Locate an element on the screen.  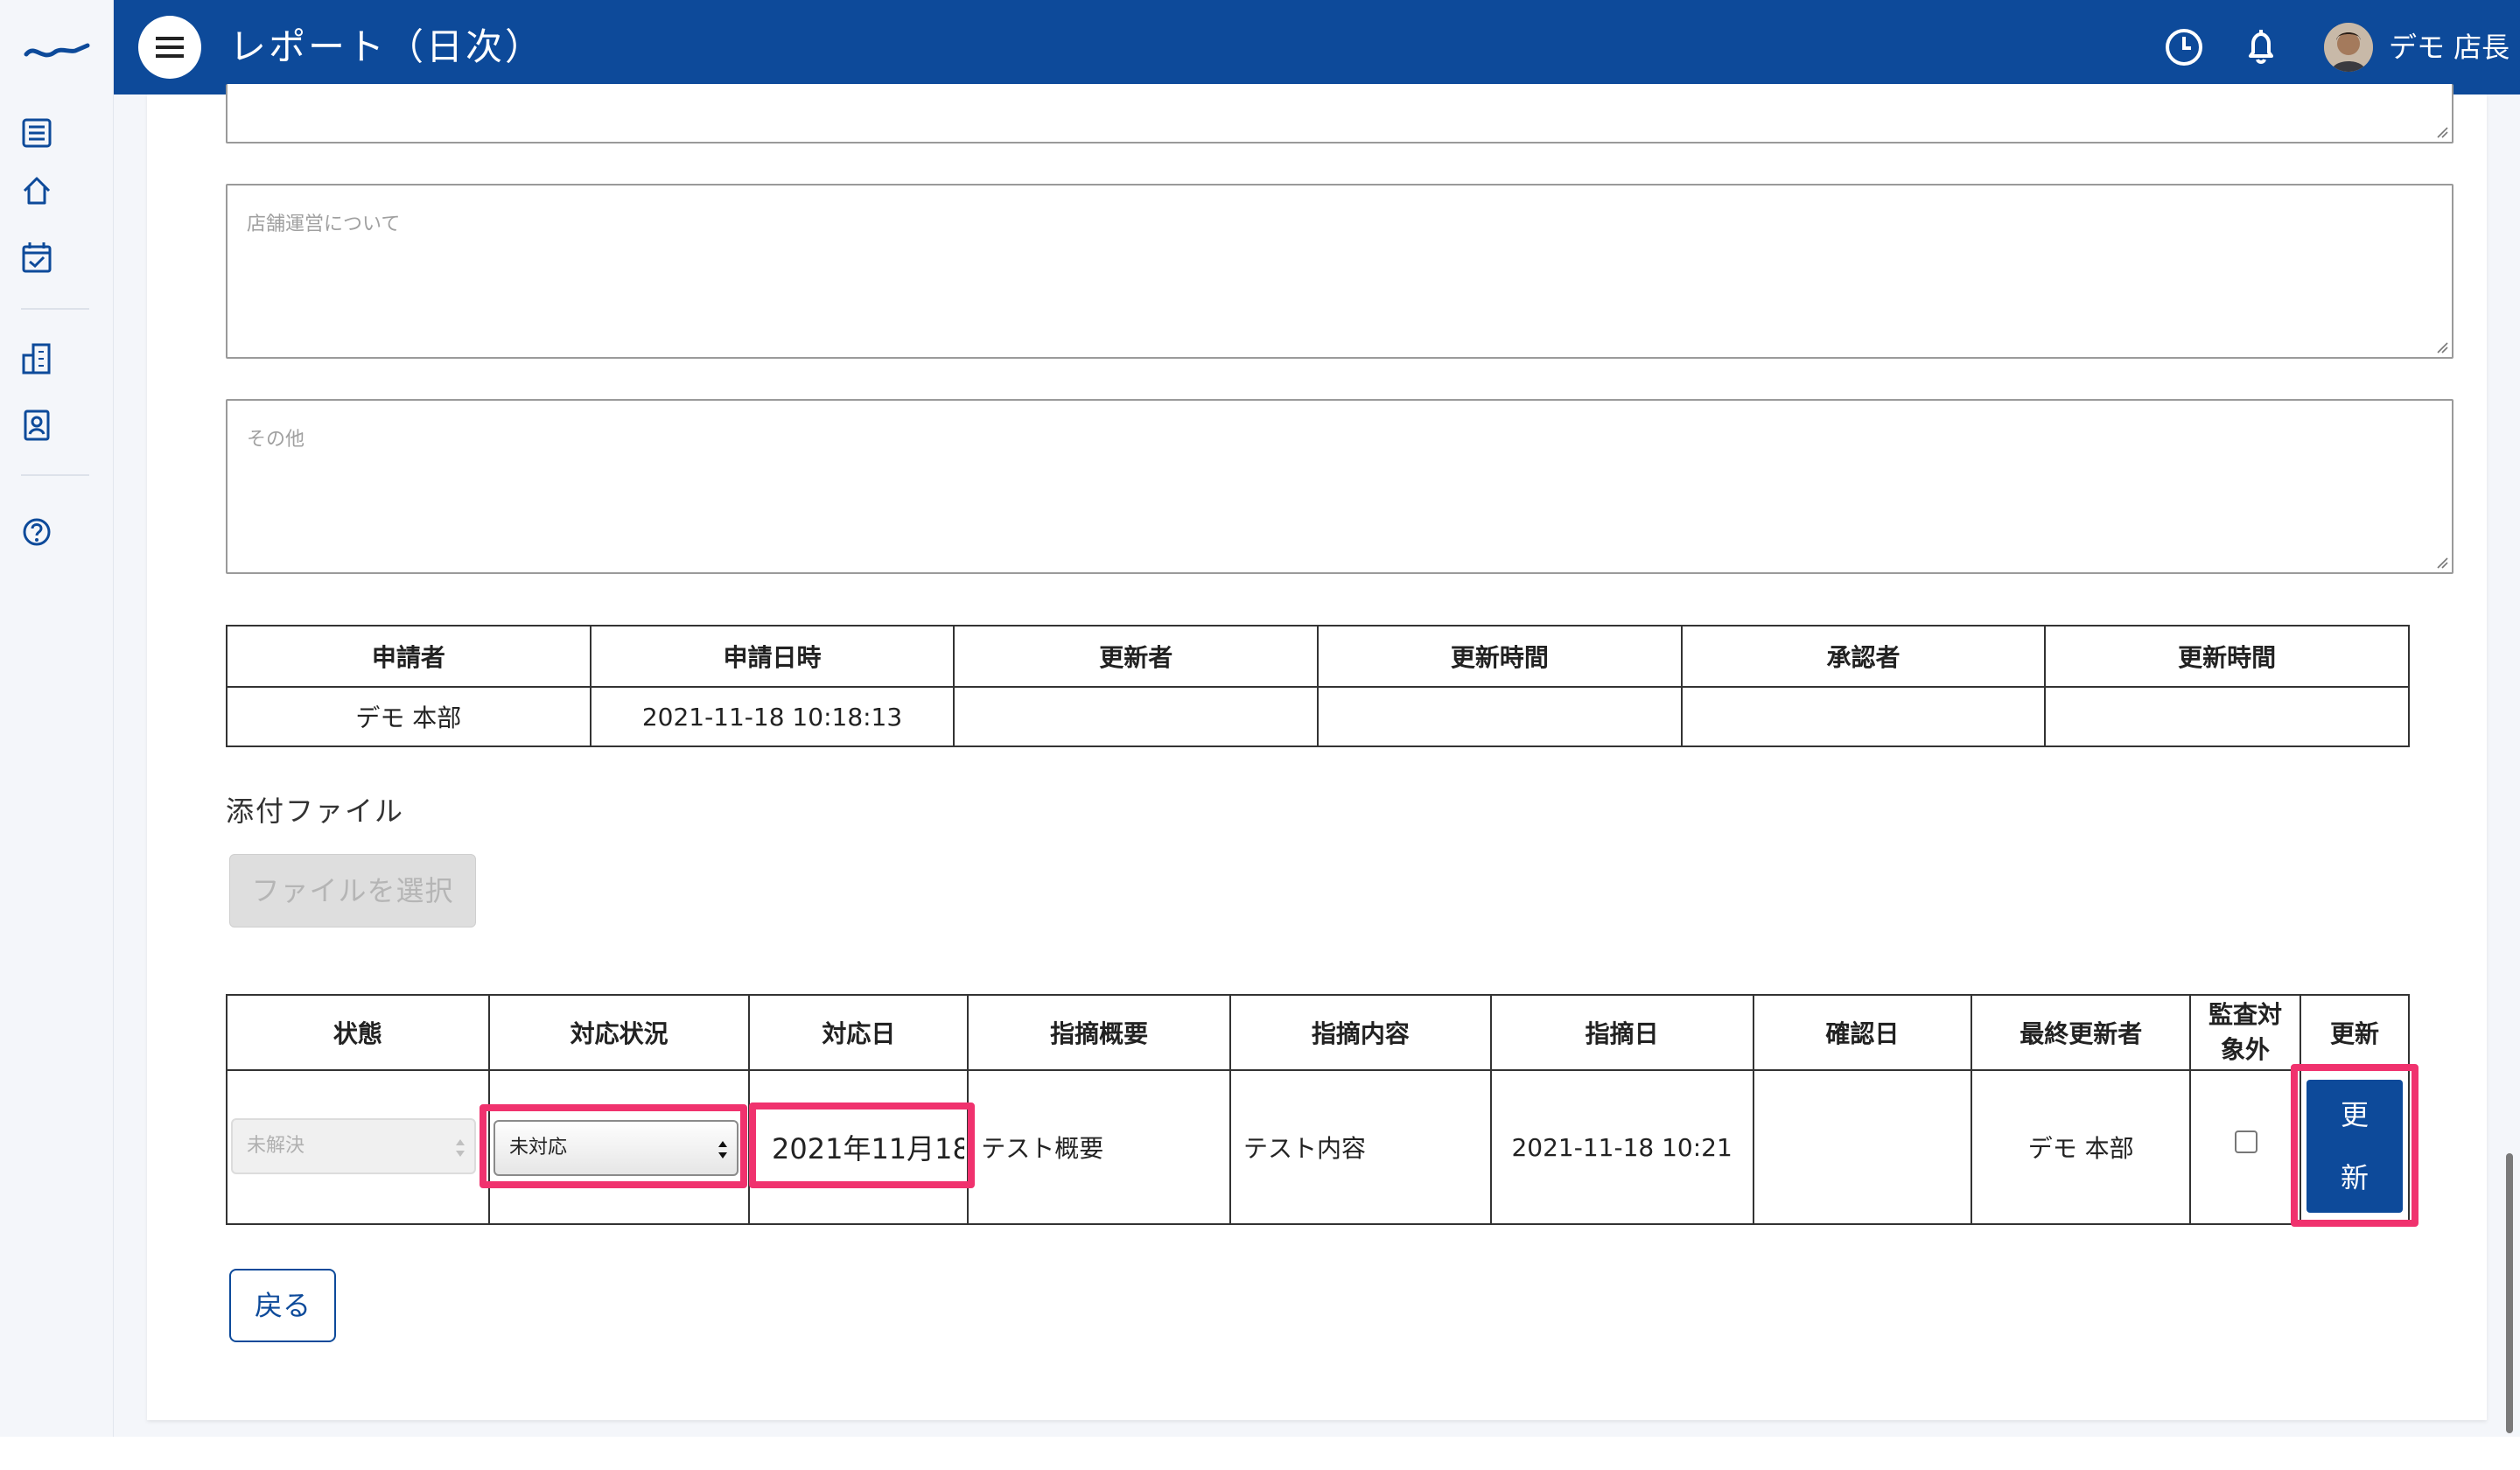
approved-at-cell is located at coordinates (2227, 716).